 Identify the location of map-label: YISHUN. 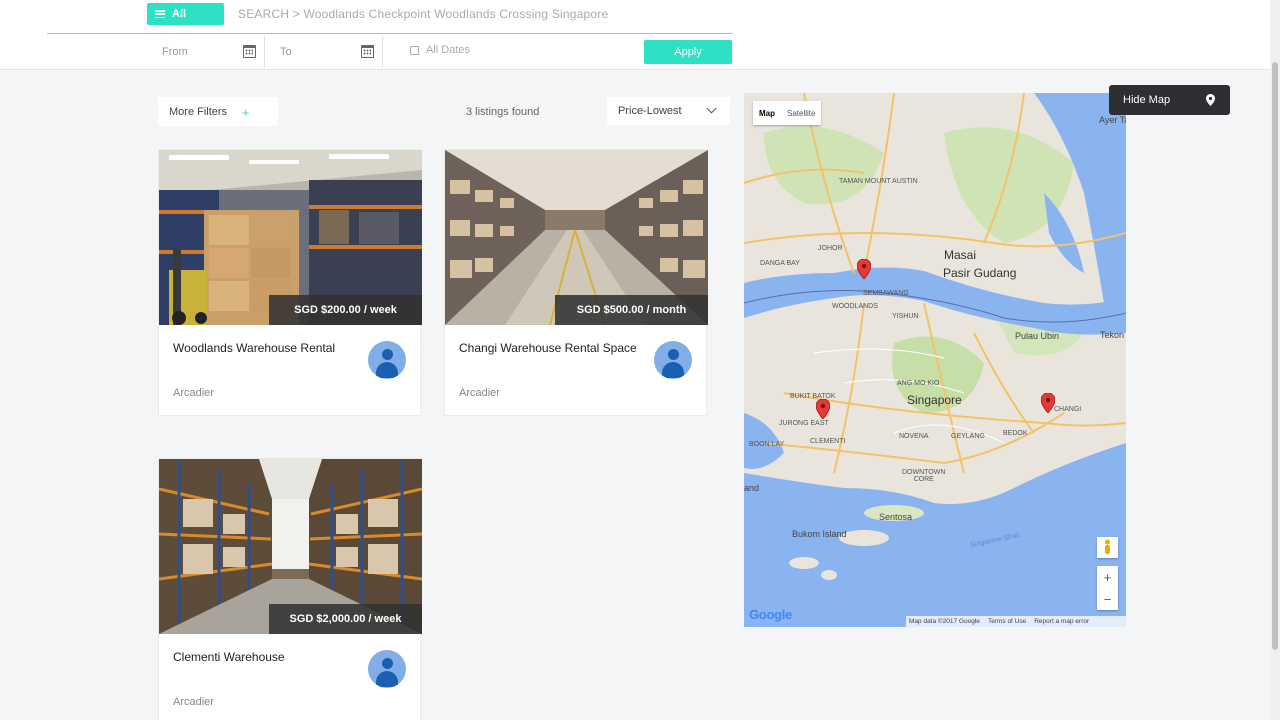
(905, 316).